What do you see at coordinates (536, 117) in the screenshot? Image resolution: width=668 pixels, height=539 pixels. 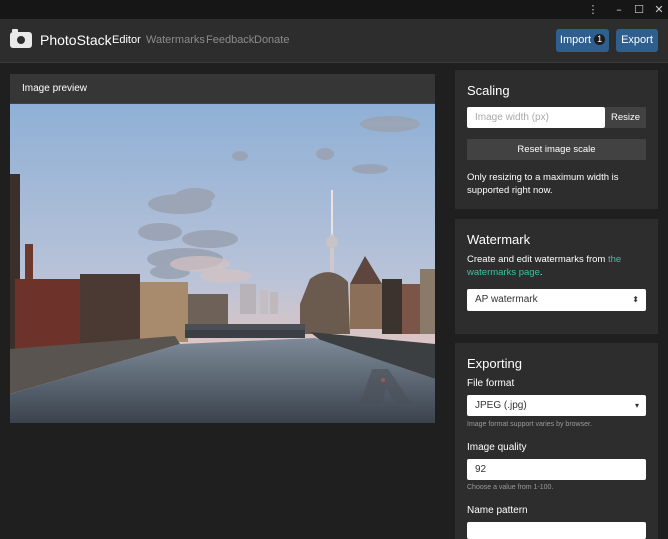 I see `image-width-input: Image width (px)` at bounding box center [536, 117].